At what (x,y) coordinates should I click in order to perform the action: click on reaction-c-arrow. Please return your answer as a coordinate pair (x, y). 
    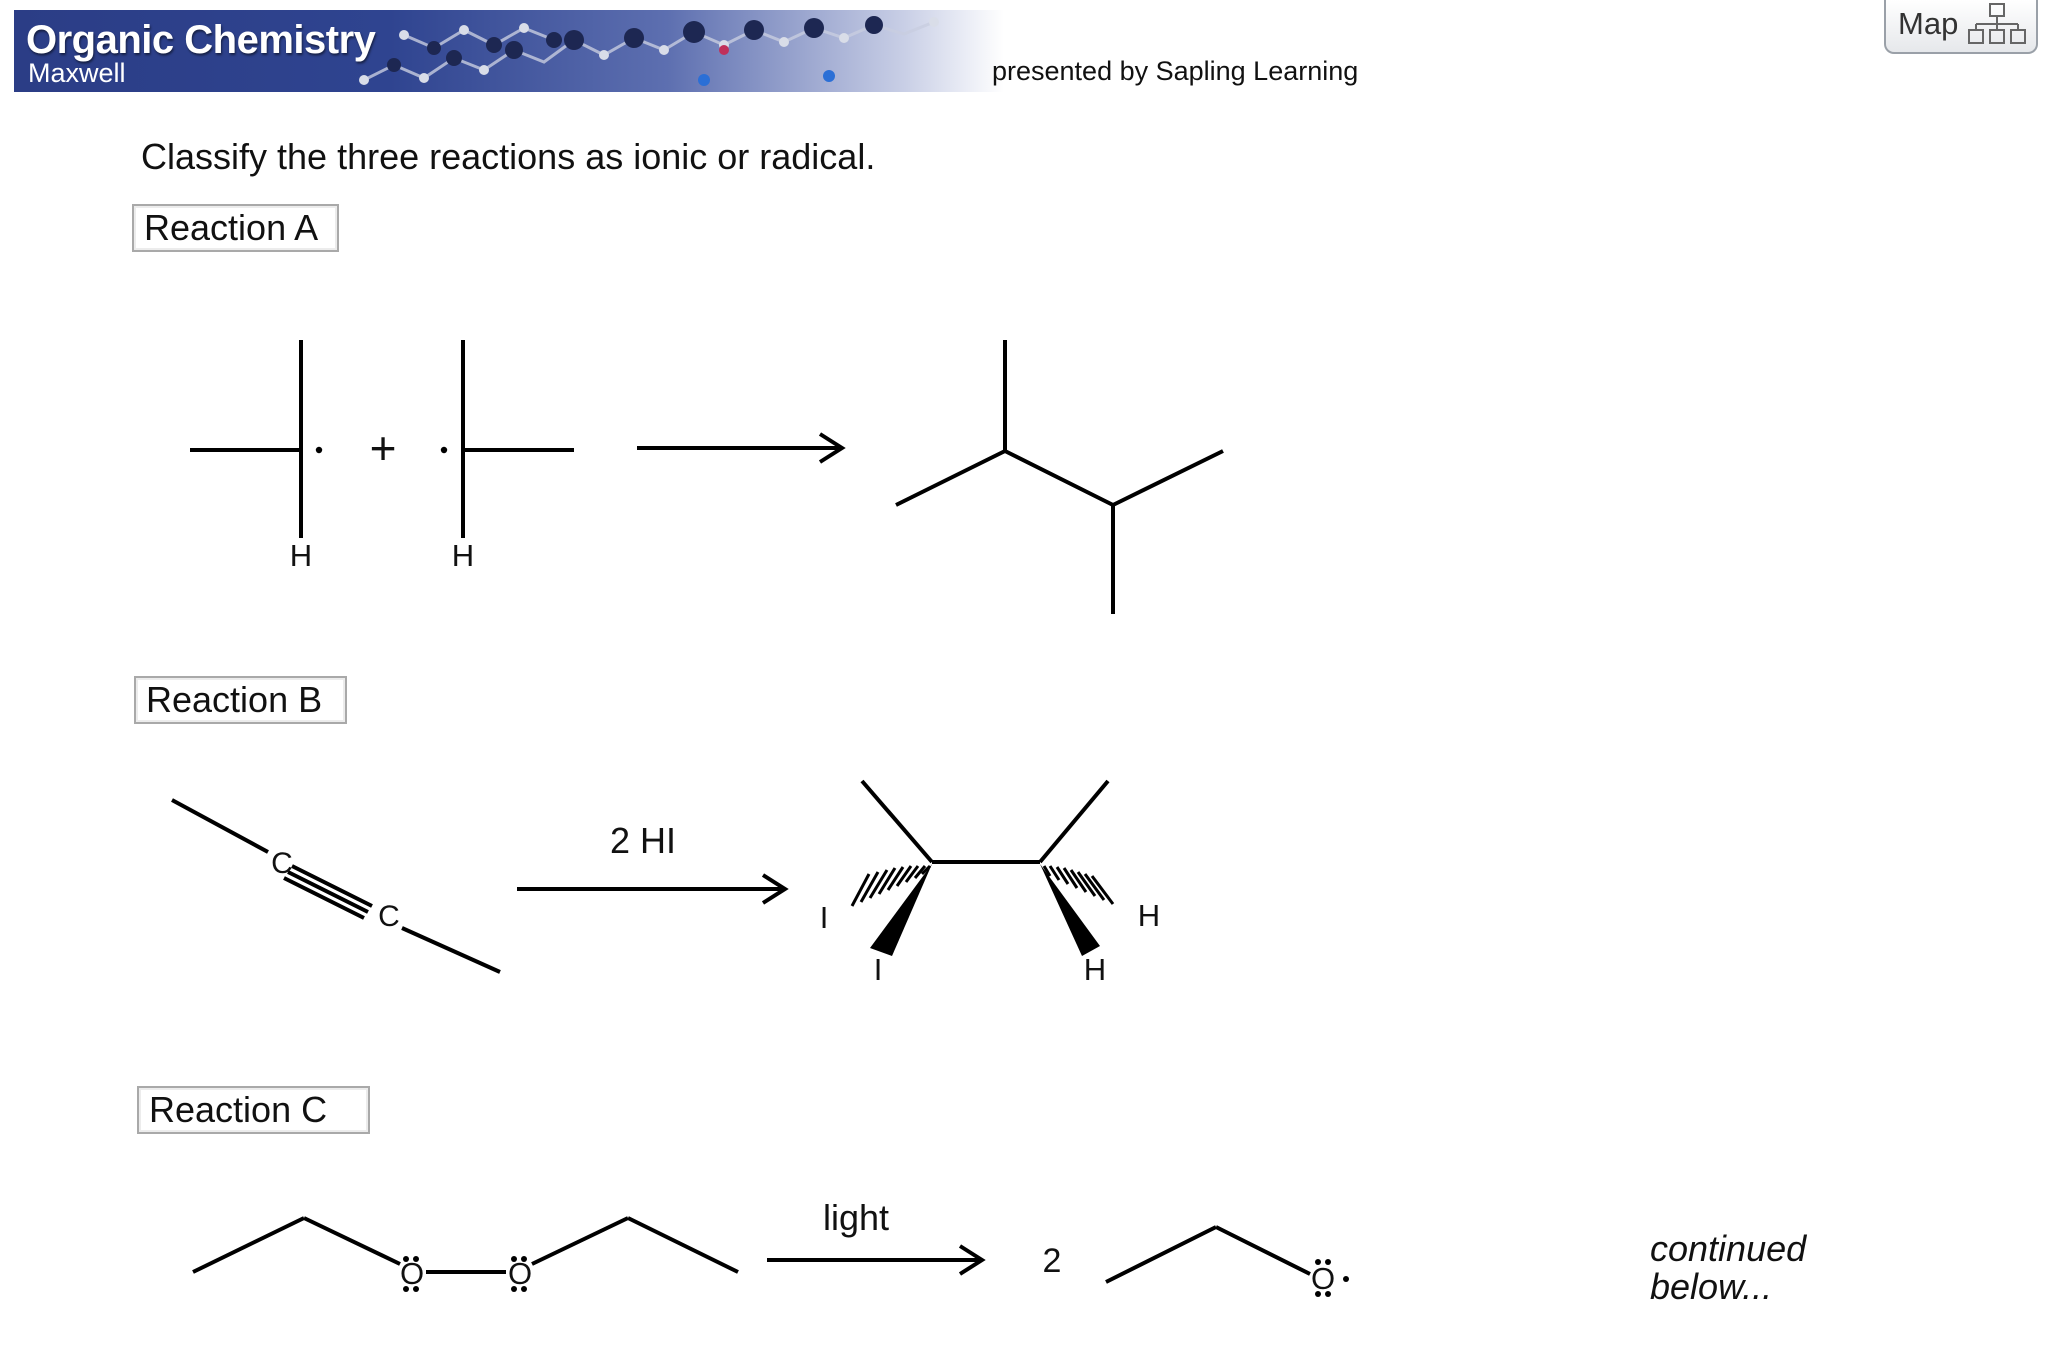
    Looking at the image, I should click on (876, 1260).